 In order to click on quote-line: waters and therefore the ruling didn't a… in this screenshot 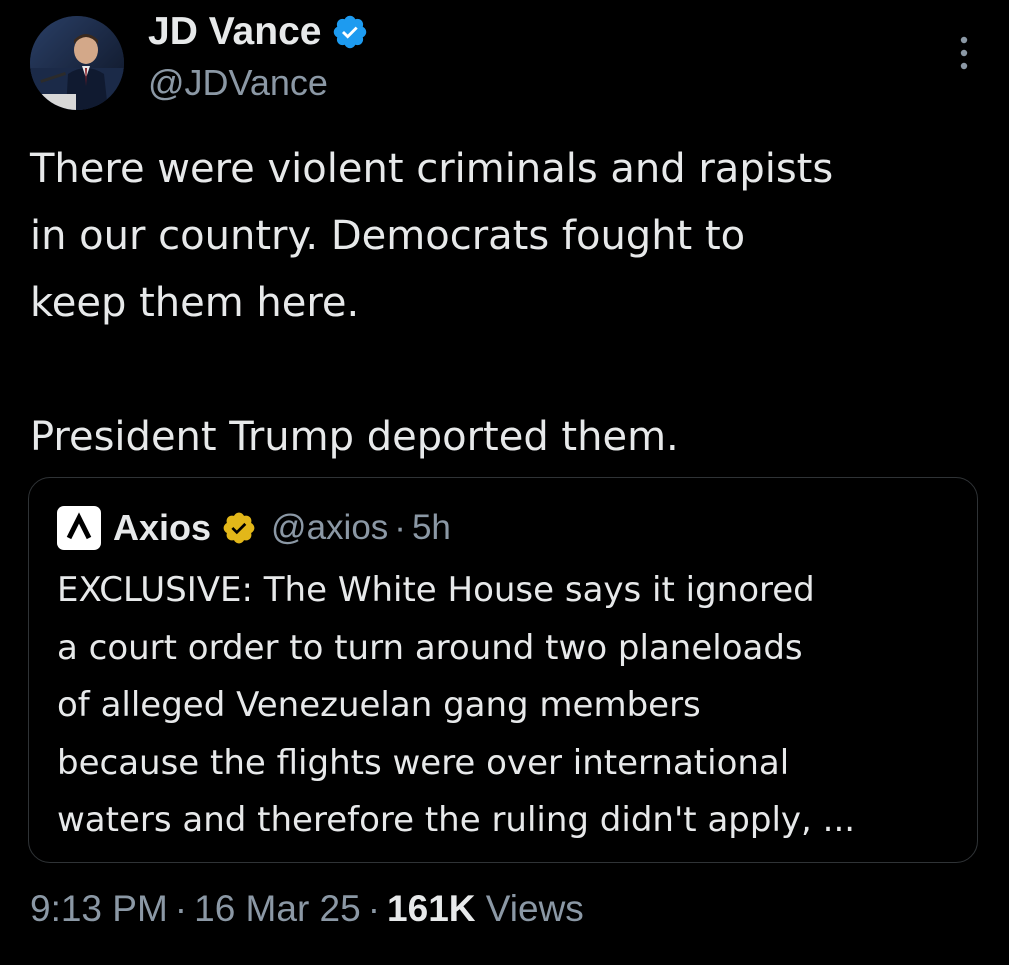, I will do `click(456, 820)`.